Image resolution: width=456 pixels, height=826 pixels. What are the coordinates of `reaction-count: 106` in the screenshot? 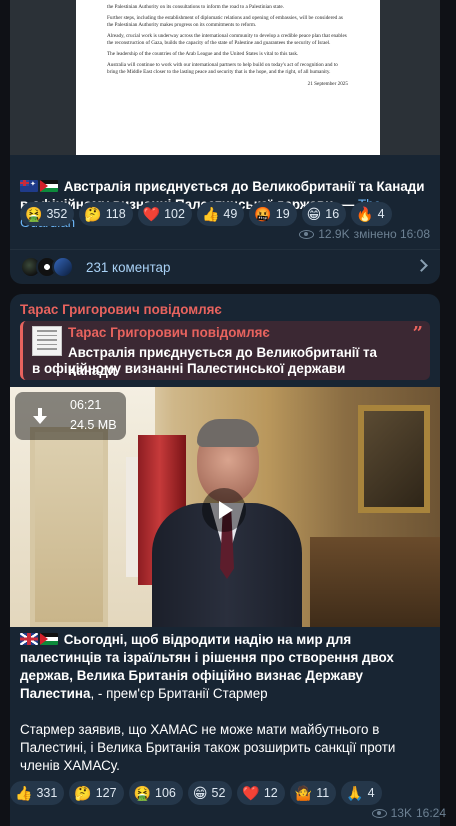 It's located at (165, 793).